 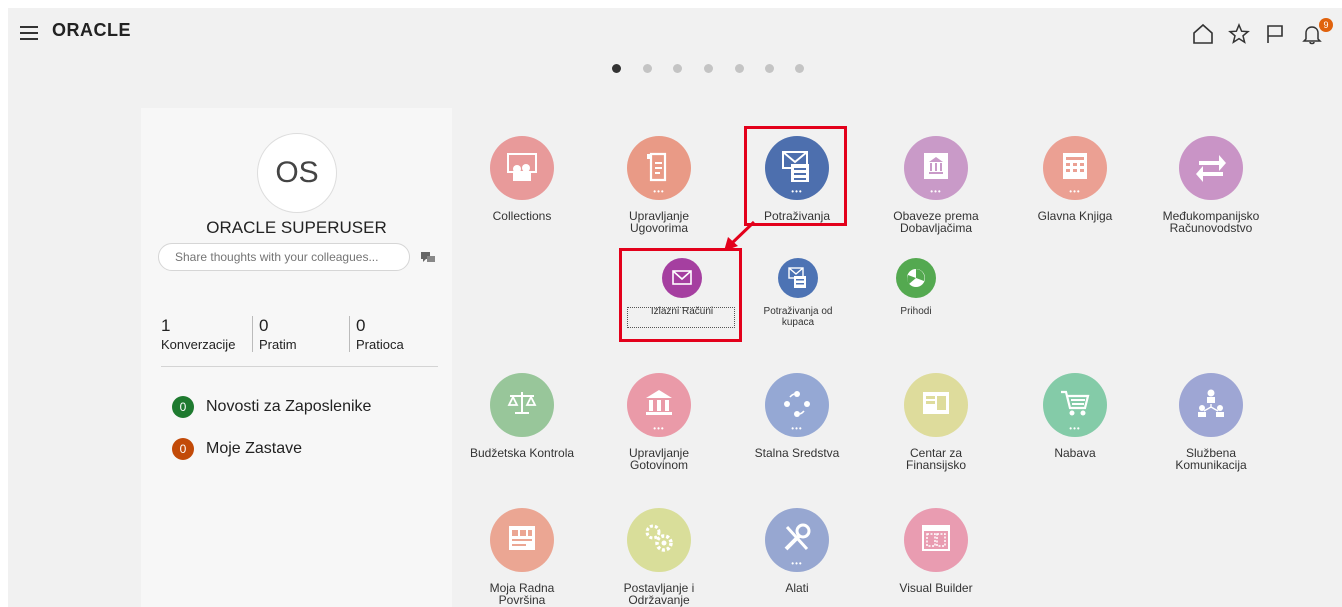 I want to click on app-setup-maintenance: Postavljanje i Održavanje, so click(x=659, y=557).